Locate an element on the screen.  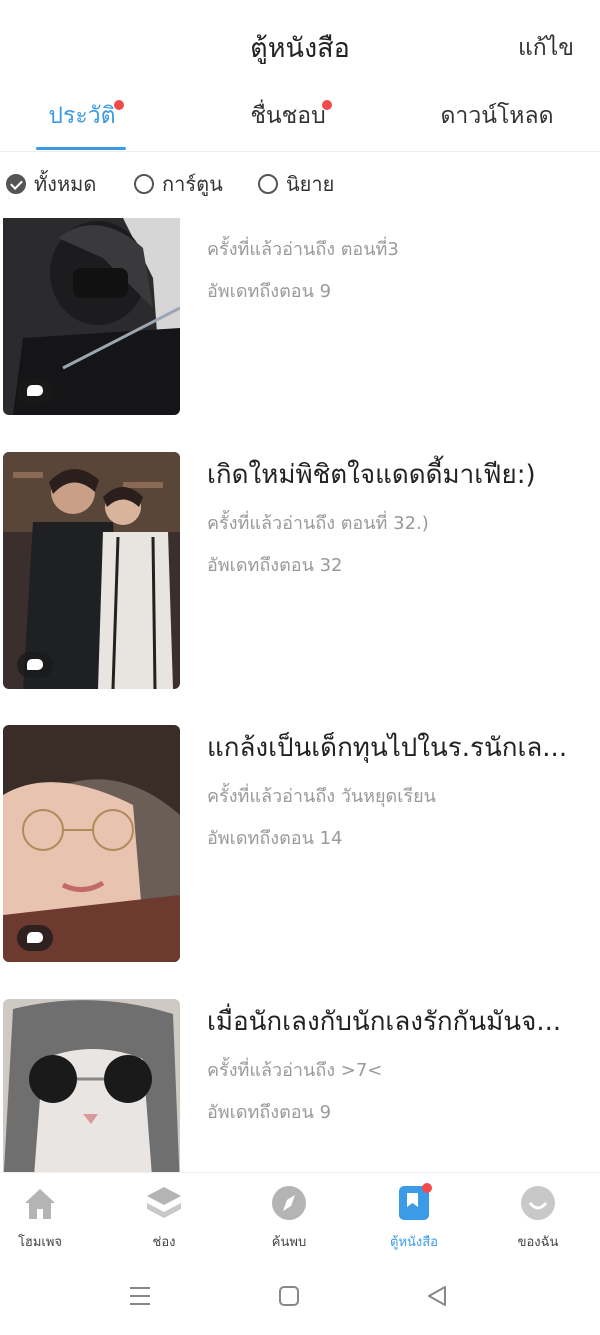
tab-download-label: ดาวน์โหลด is located at coordinates (497, 116).